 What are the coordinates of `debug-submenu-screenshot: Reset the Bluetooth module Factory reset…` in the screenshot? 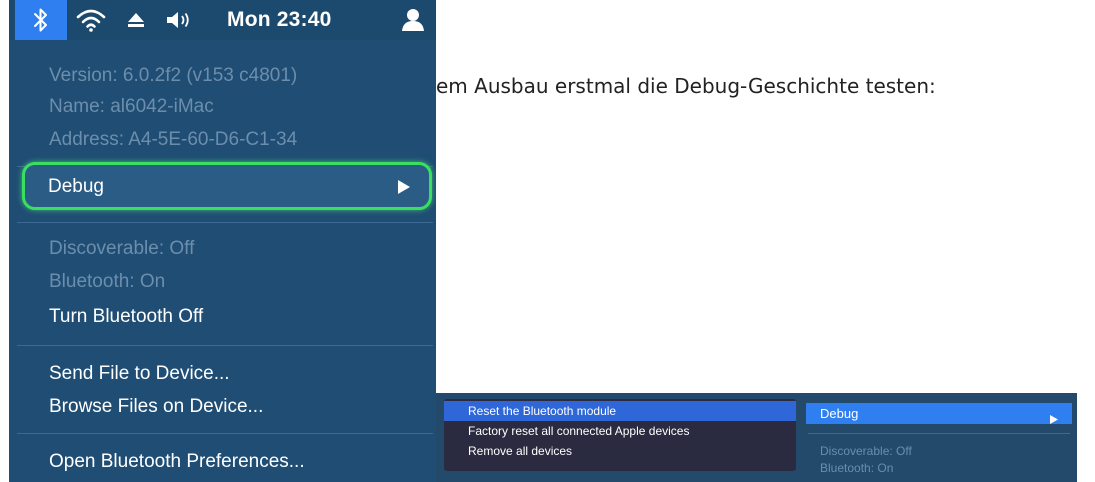 It's located at (756, 437).